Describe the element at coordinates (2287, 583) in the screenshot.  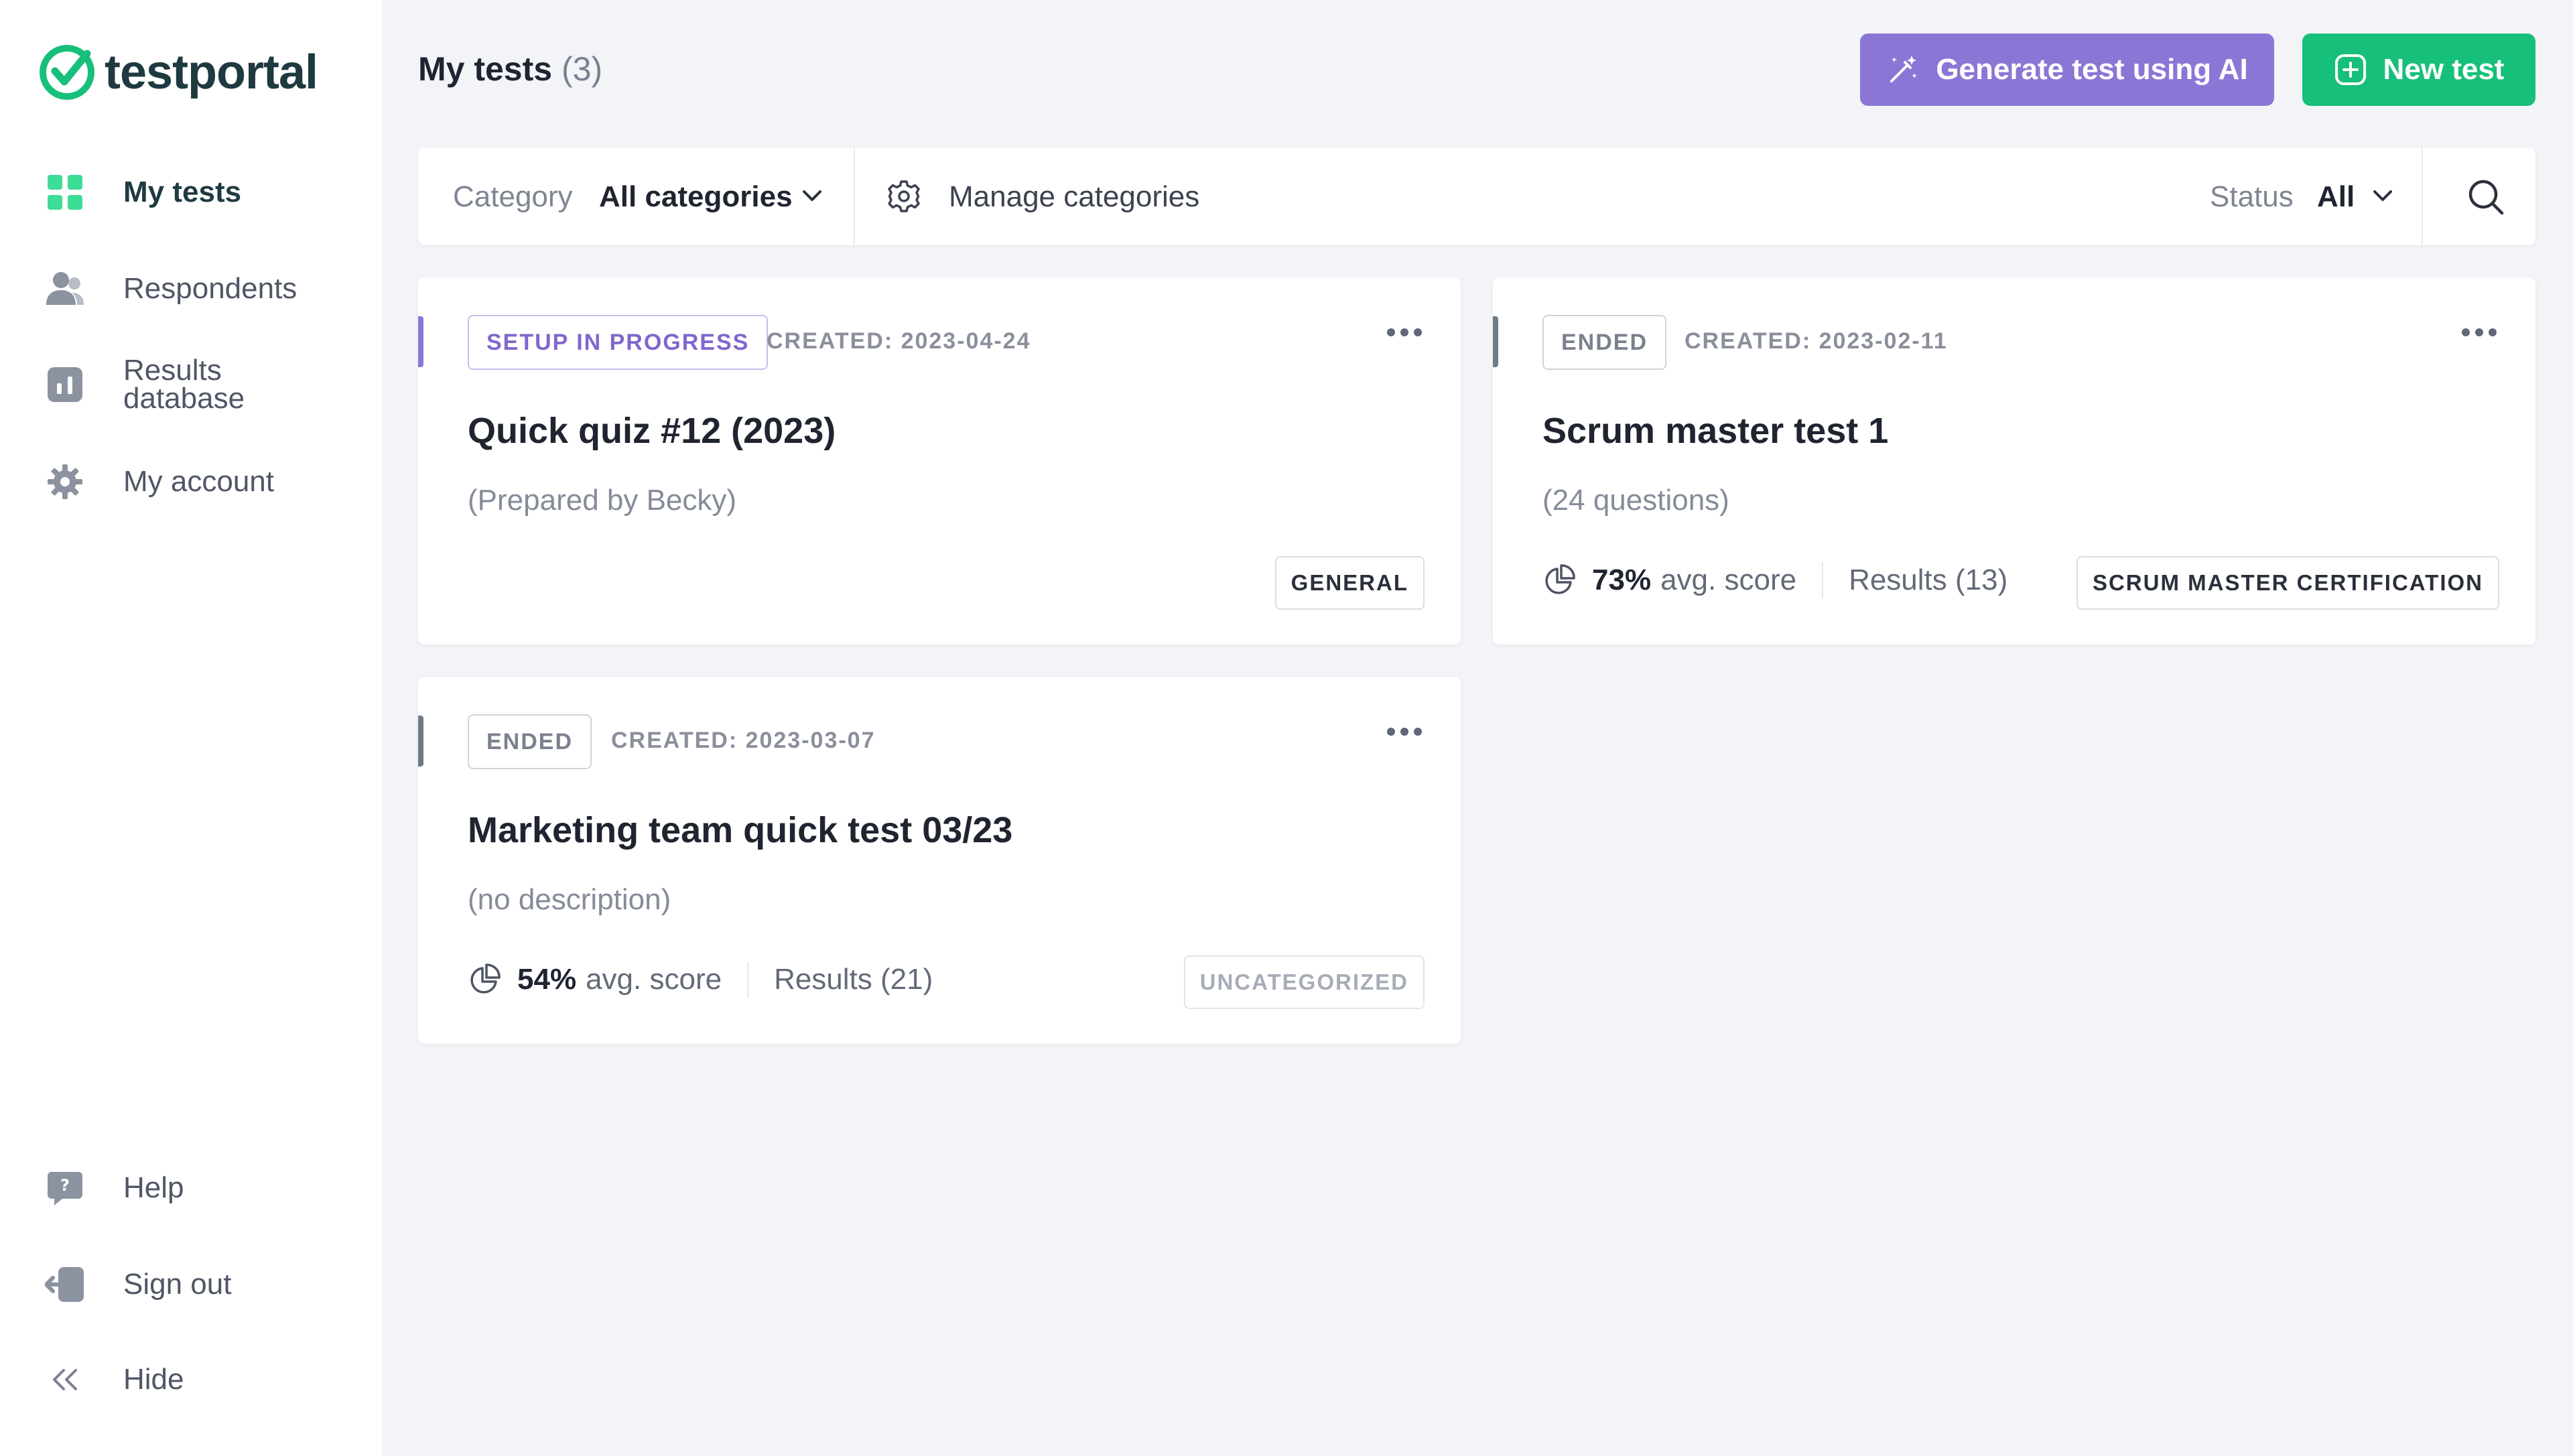
I see `category-tag: SCRUM MASTER CERTIFICATION` at that location.